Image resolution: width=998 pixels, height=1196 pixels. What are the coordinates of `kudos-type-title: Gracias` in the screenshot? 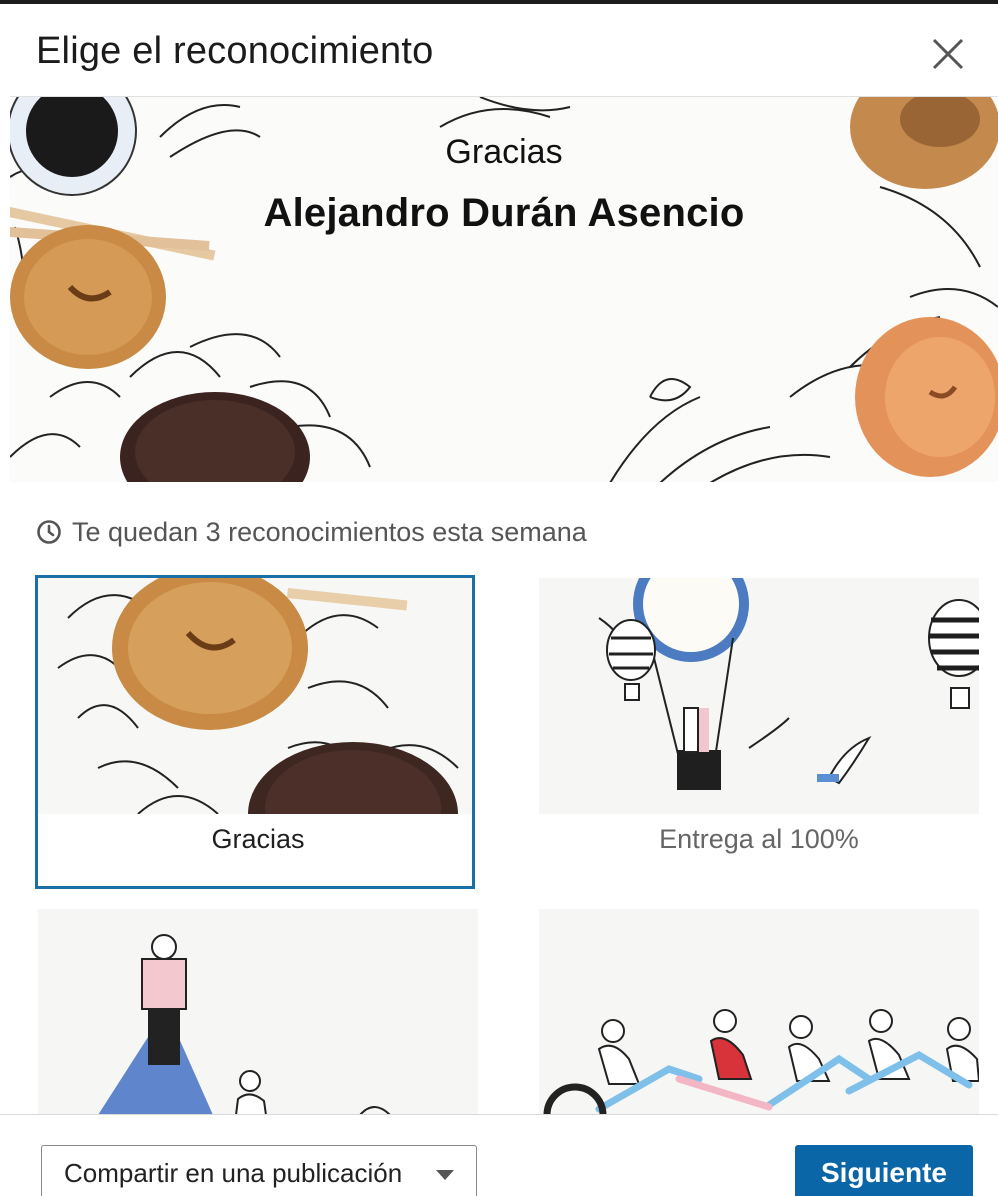 It's located at (504, 152).